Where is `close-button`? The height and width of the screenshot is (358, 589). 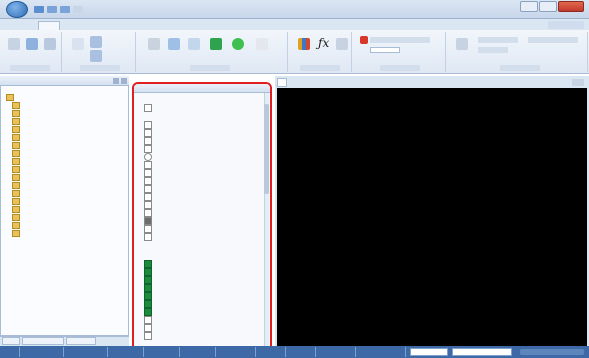
close-button is located at coordinates (571, 6).